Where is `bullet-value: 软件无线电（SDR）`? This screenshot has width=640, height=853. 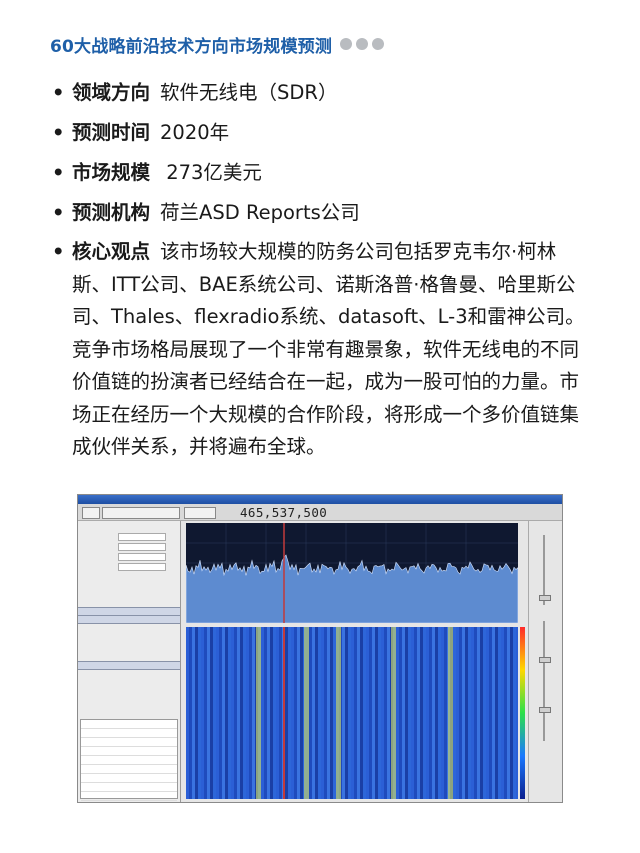 bullet-value: 软件无线电（SDR） is located at coordinates (249, 92).